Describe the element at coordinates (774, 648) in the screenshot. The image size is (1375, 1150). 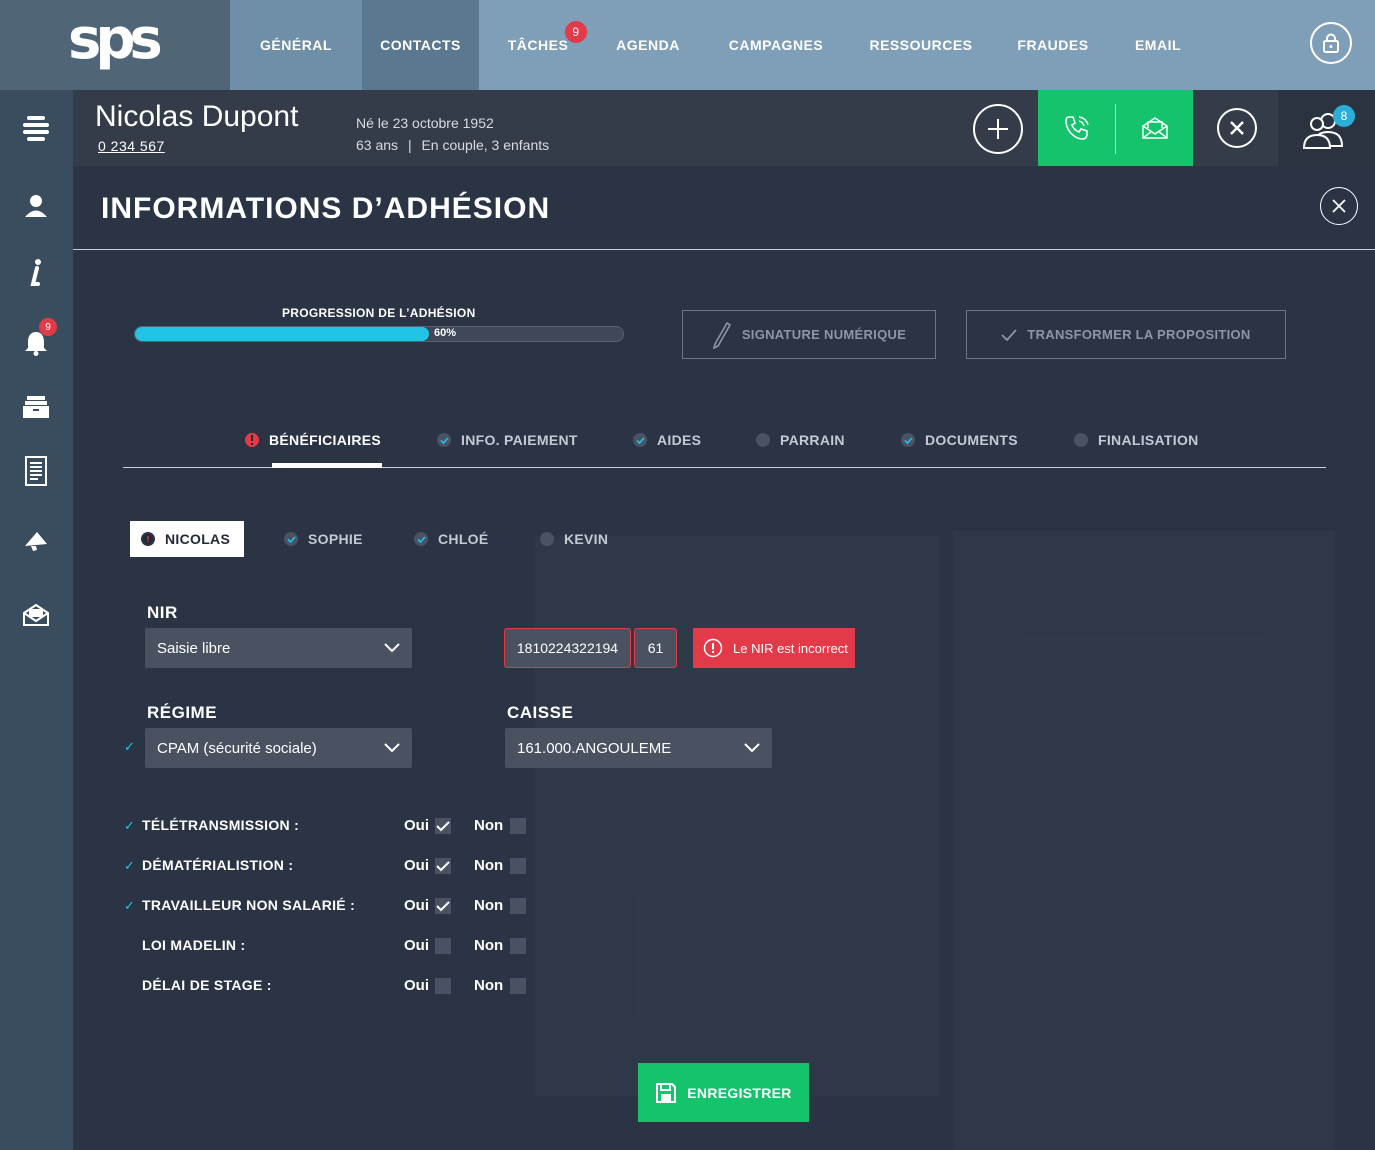
I see `nir-error-message: Le NIR est incorrect` at that location.